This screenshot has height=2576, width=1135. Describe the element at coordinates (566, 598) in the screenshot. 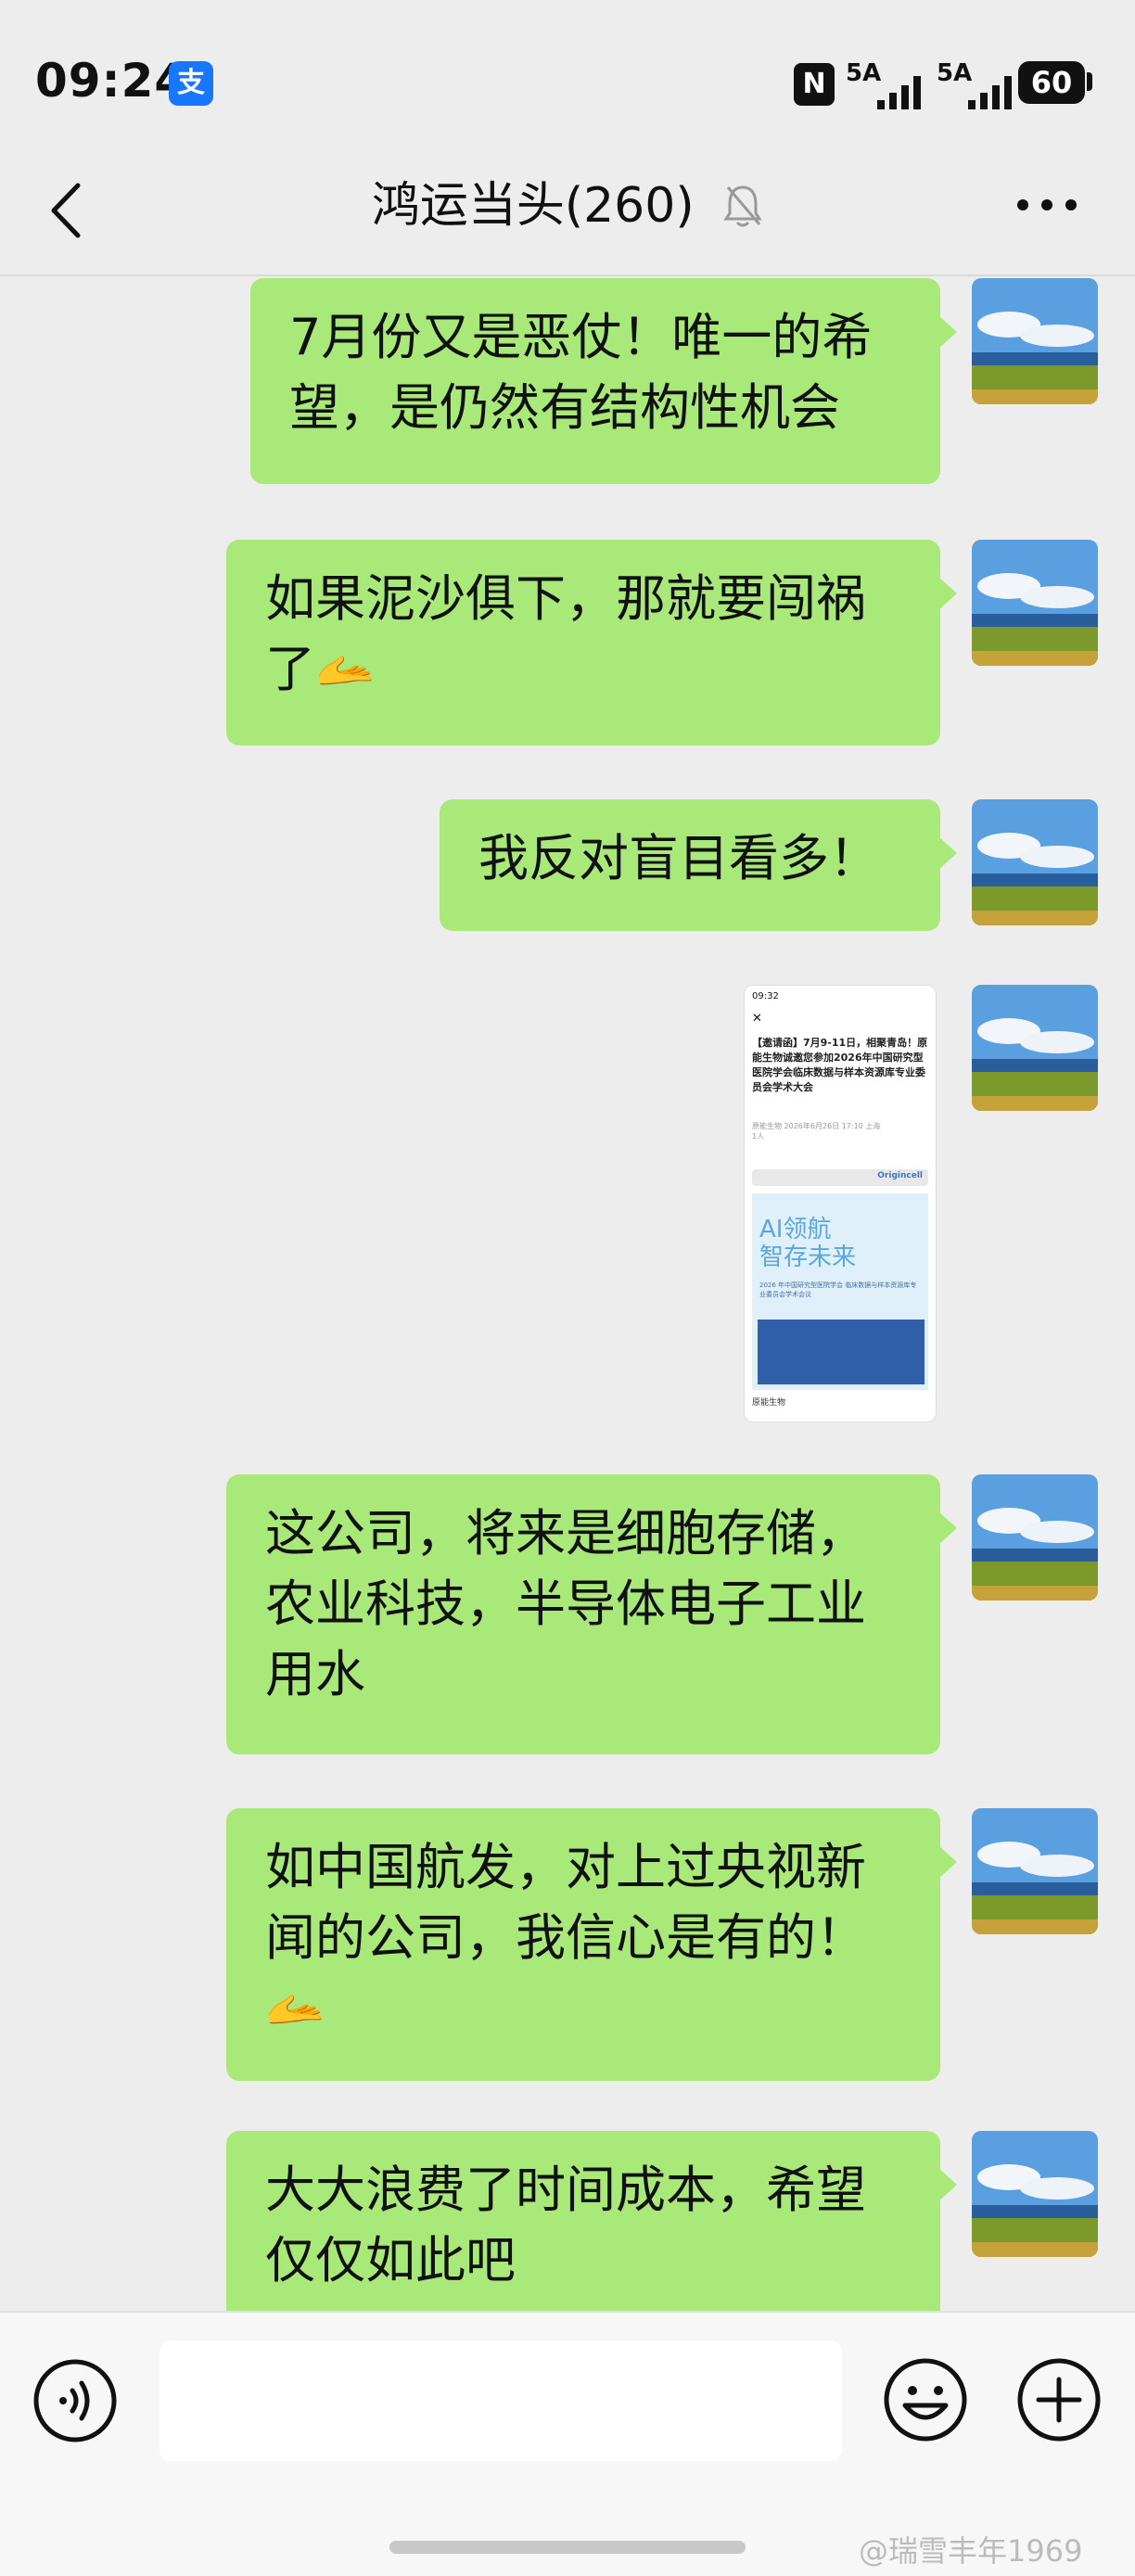

I see `message-line: 如果泥沙俱下，那就要闯祸` at that location.